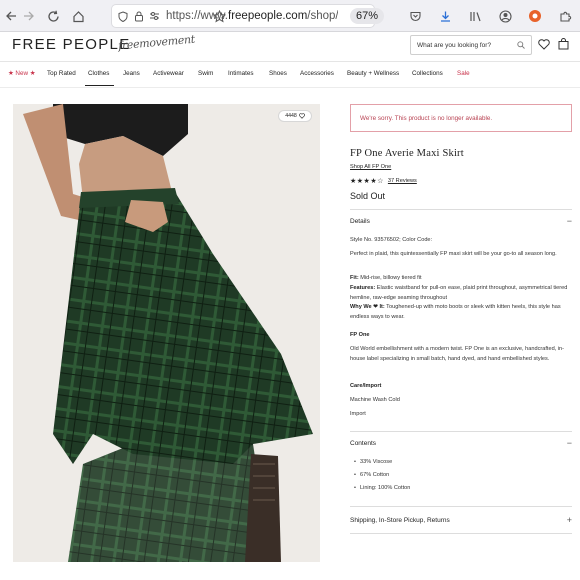 This screenshot has height=580, width=580. I want to click on fit-line: Fit: Mid-rise, billowy tiered fit, so click(461, 279).